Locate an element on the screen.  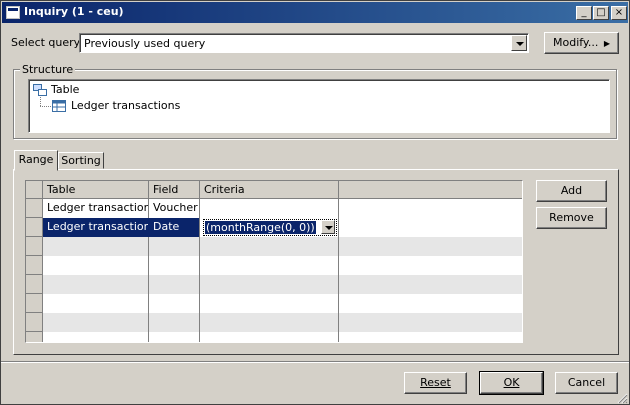
structure-legend: Structure is located at coordinates (48, 69).